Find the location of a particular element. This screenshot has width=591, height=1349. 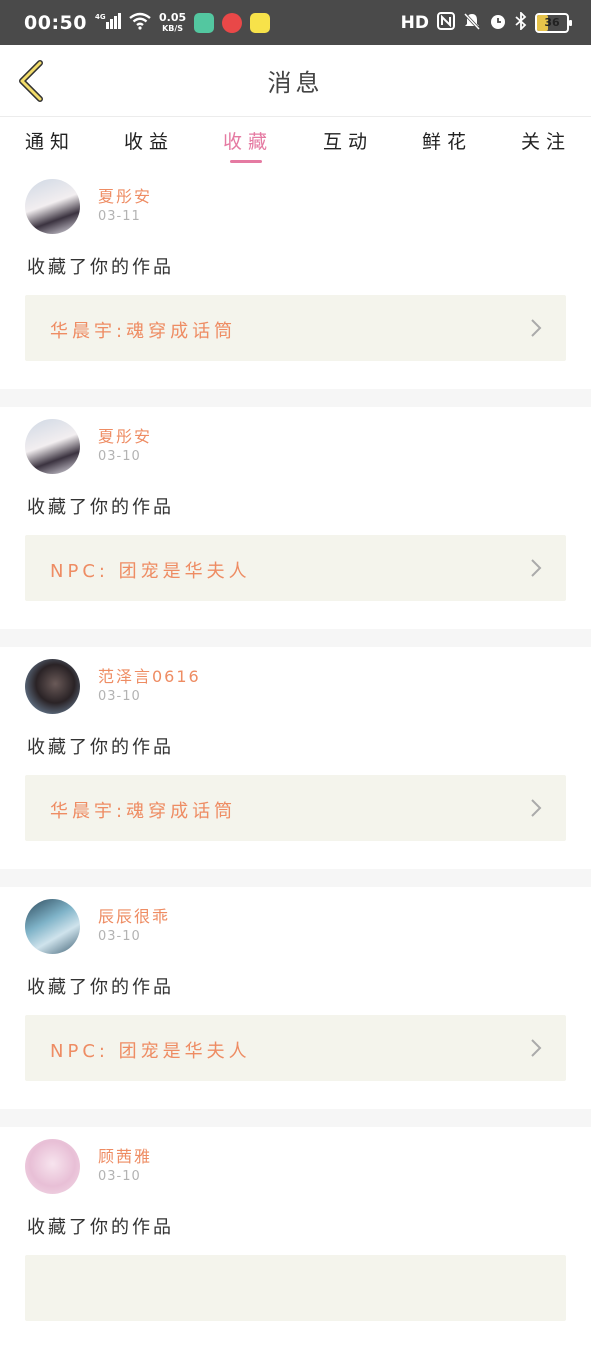

tab-favorites: 收藏 is located at coordinates (248, 140).